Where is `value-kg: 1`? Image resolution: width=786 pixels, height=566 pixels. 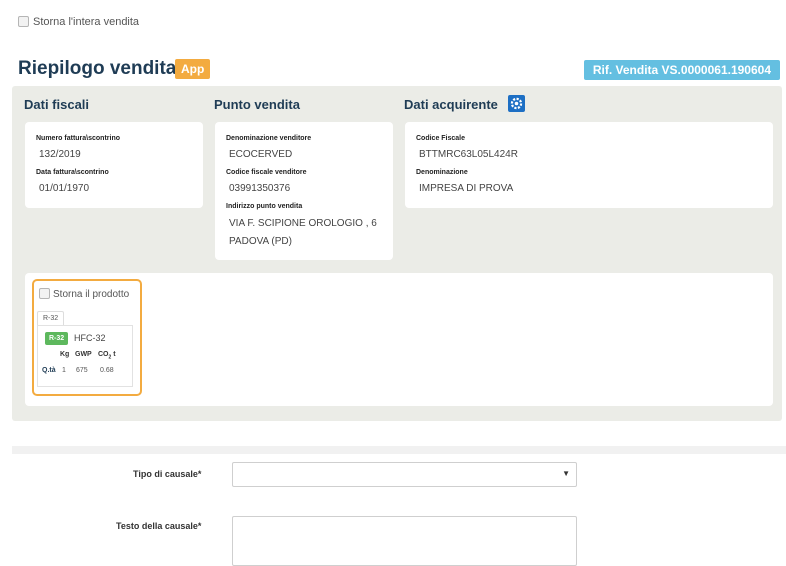 value-kg: 1 is located at coordinates (64, 370).